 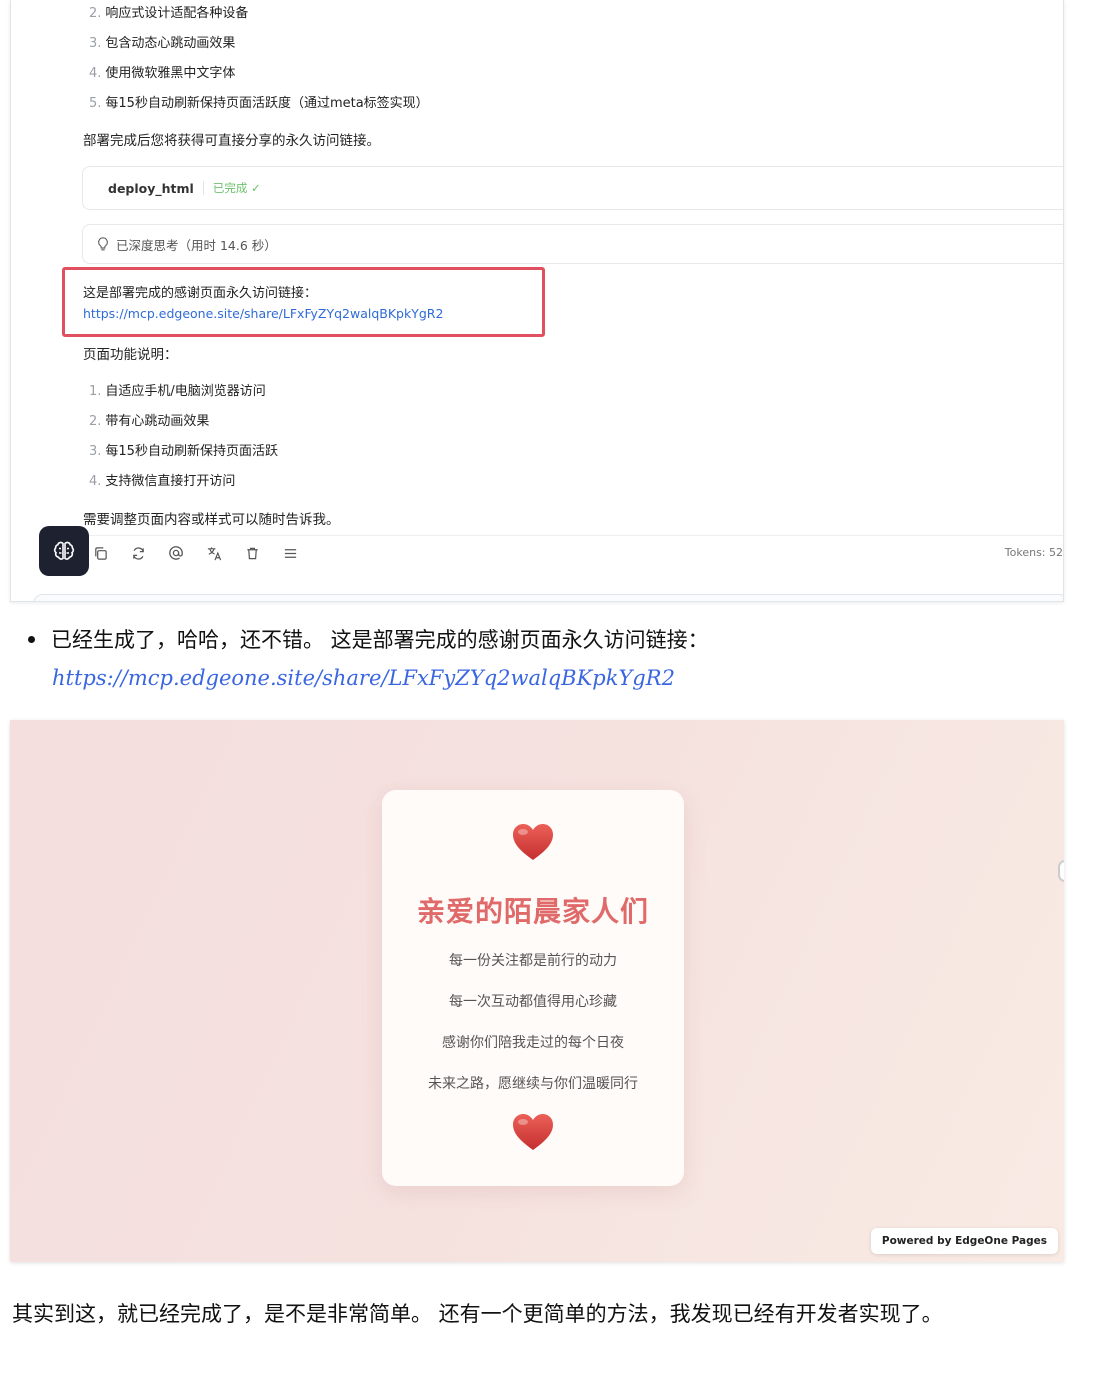 What do you see at coordinates (532, 911) in the screenshot?
I see `thanks-title: 亲爱的陌晨家人们` at bounding box center [532, 911].